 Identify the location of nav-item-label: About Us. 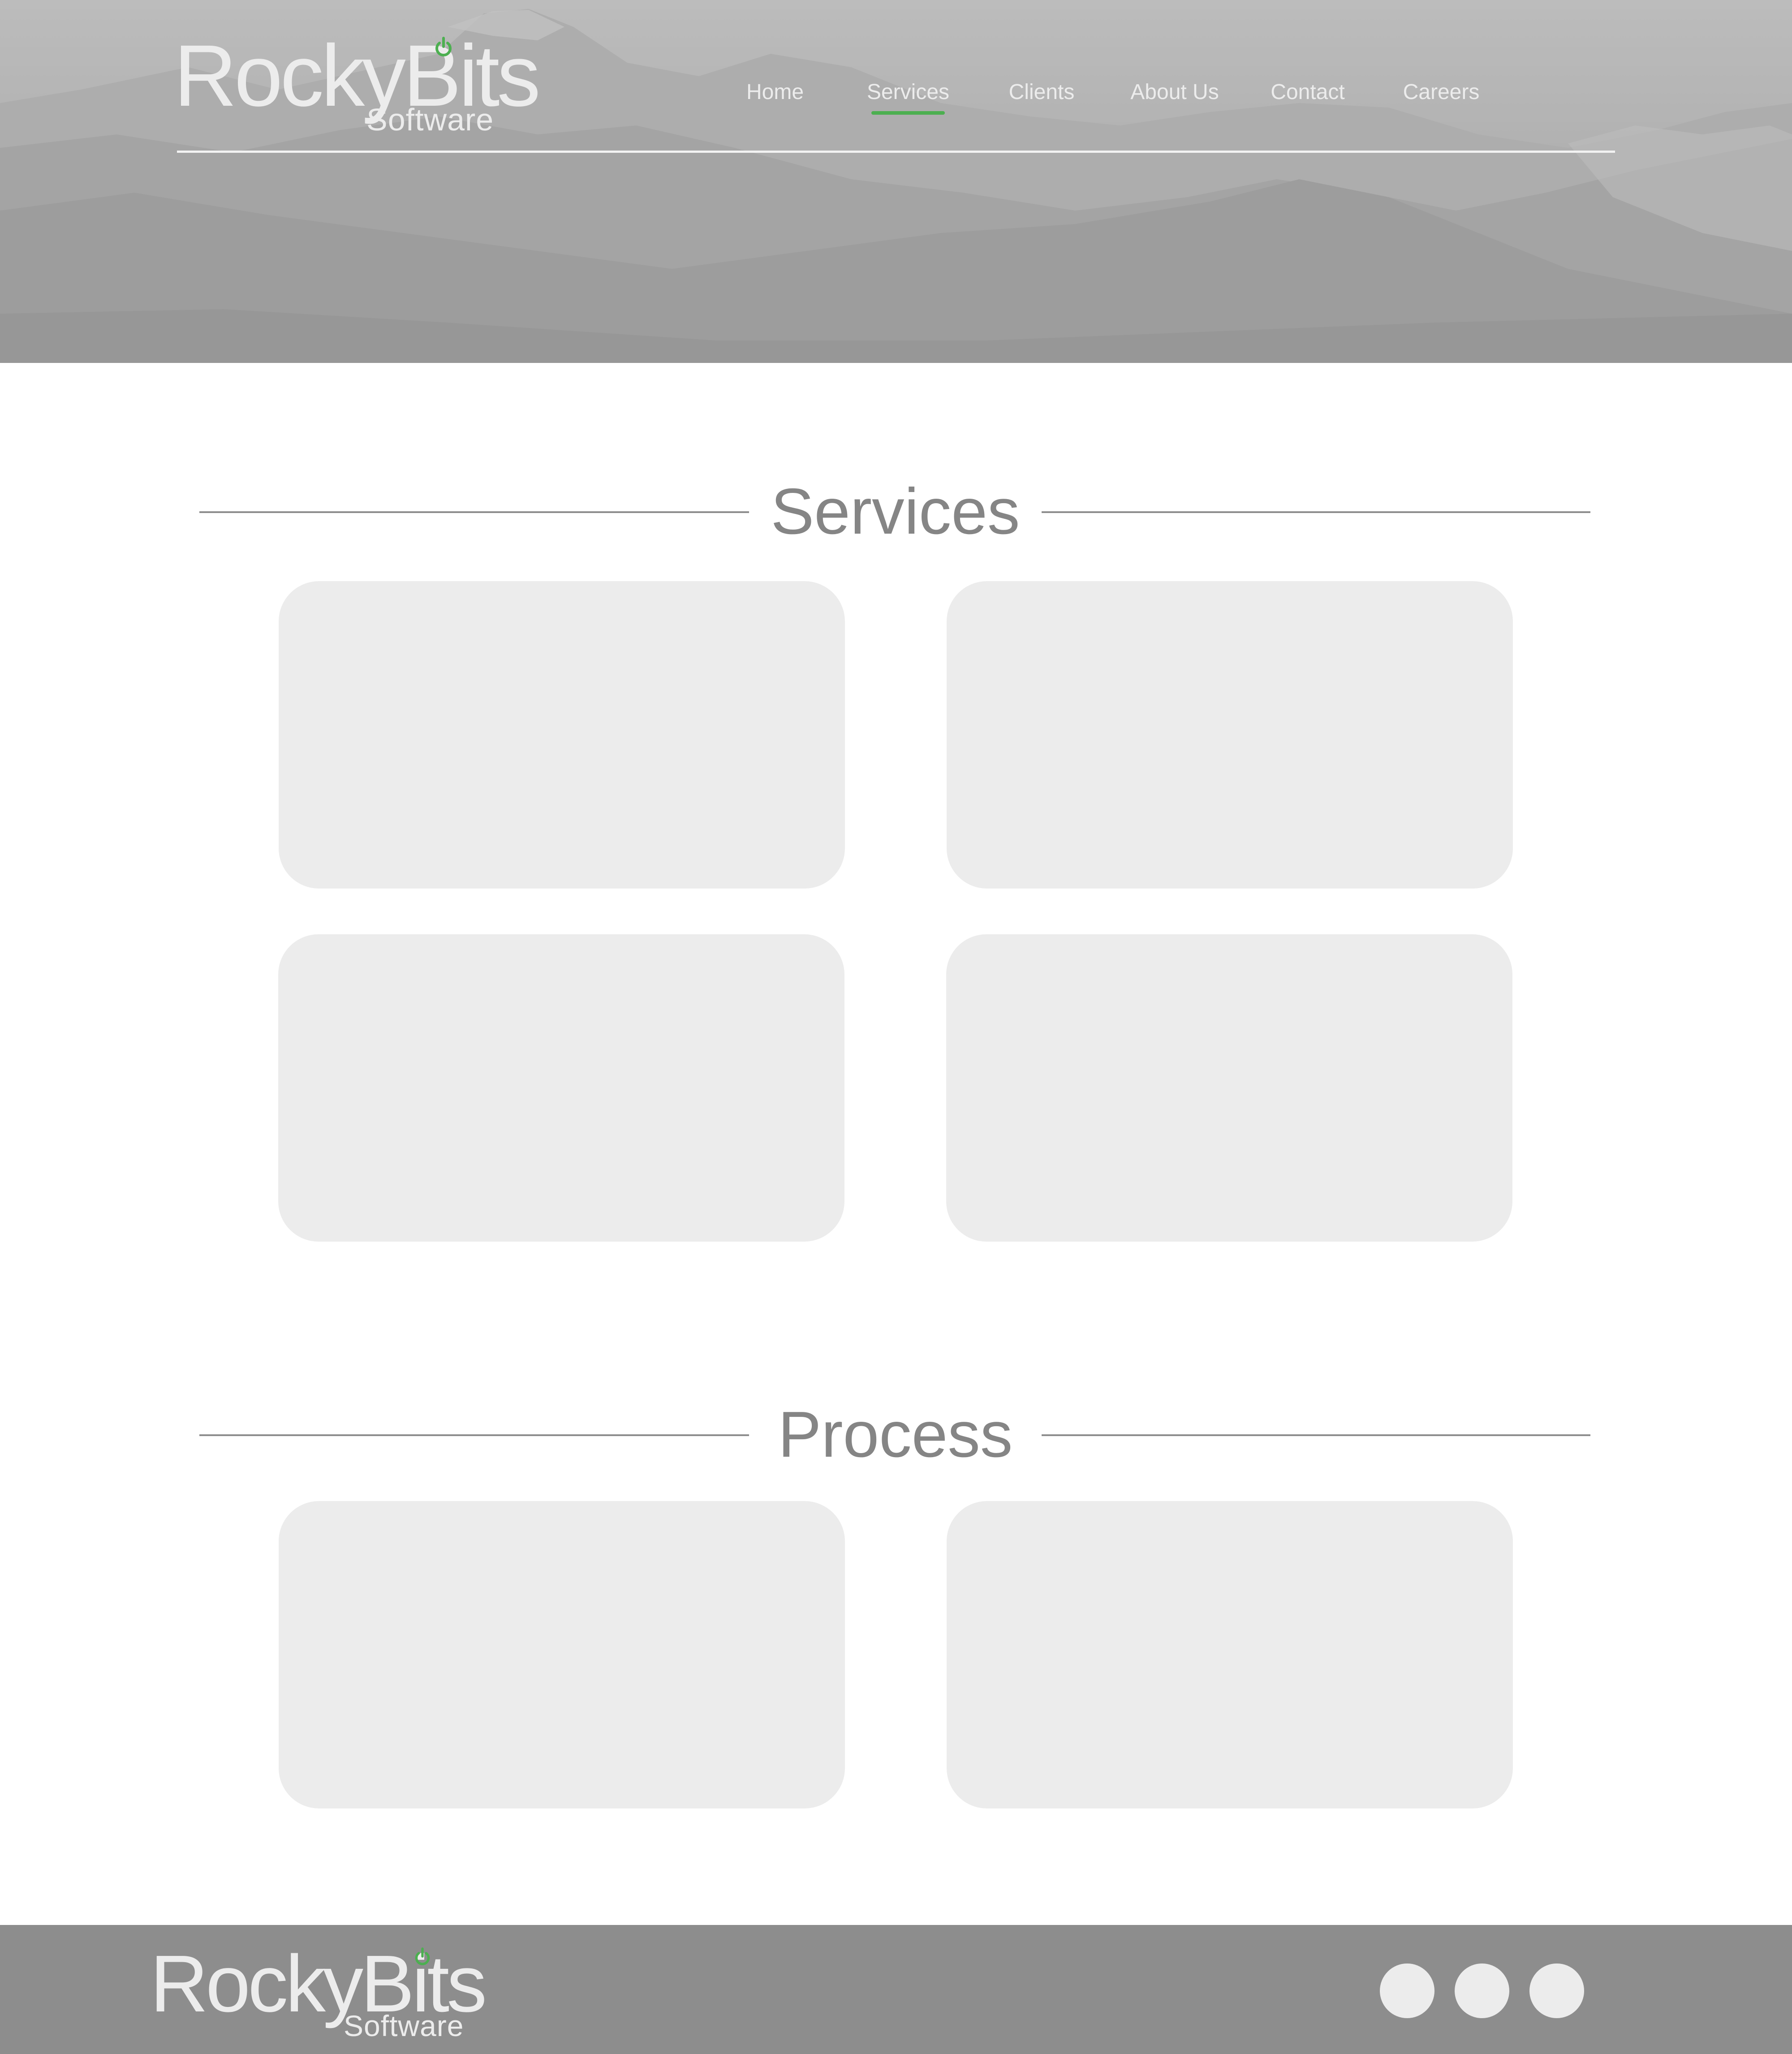
(1174, 92).